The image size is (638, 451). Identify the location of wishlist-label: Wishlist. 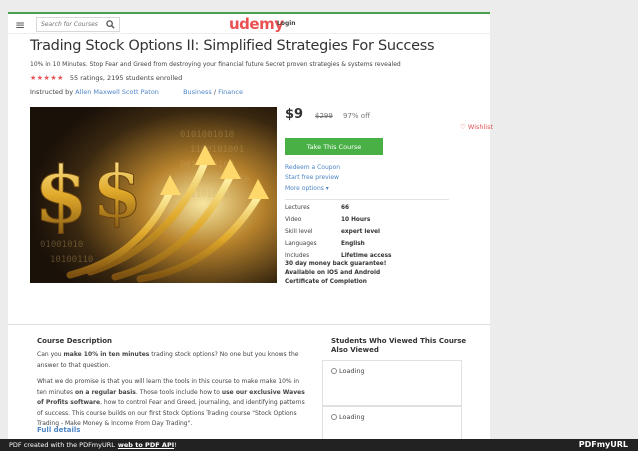
(480, 127).